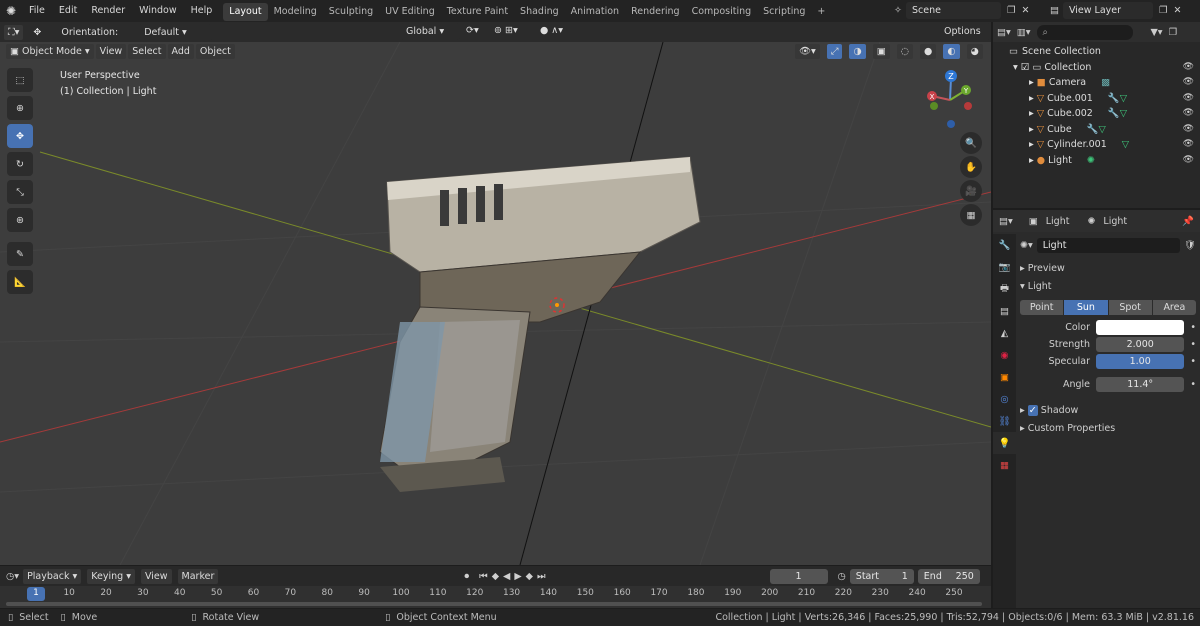 Image resolution: width=1200 pixels, height=626 pixels. I want to click on menu-file: File, so click(37, 11).